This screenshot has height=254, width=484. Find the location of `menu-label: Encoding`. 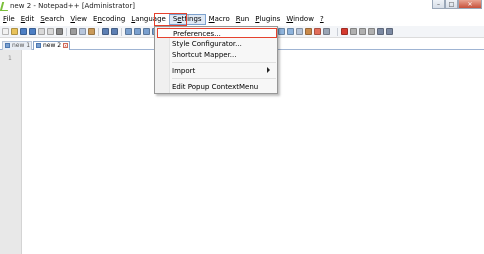

menu-label: Encoding is located at coordinates (109, 19).